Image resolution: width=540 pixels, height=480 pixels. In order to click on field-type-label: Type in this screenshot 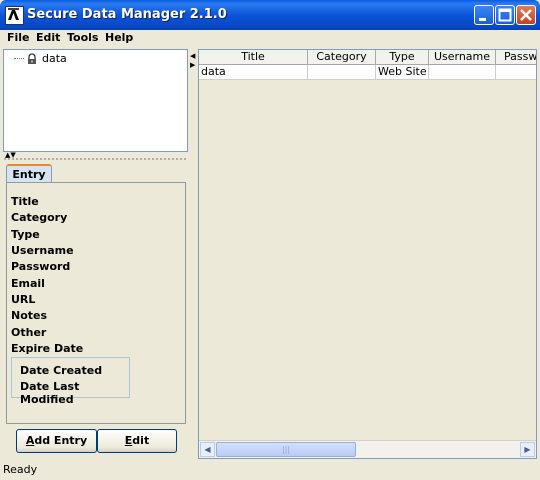, I will do `click(25, 234)`.